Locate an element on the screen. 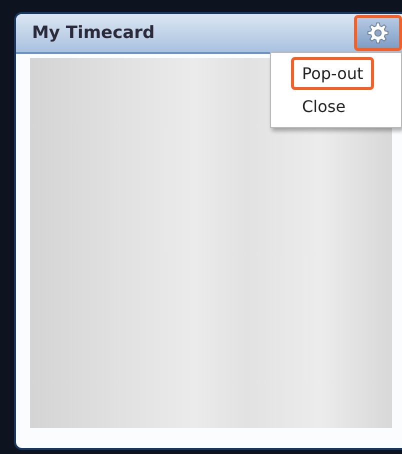 The height and width of the screenshot is (454, 402). menu-item: Pop-out is located at coordinates (332, 73).